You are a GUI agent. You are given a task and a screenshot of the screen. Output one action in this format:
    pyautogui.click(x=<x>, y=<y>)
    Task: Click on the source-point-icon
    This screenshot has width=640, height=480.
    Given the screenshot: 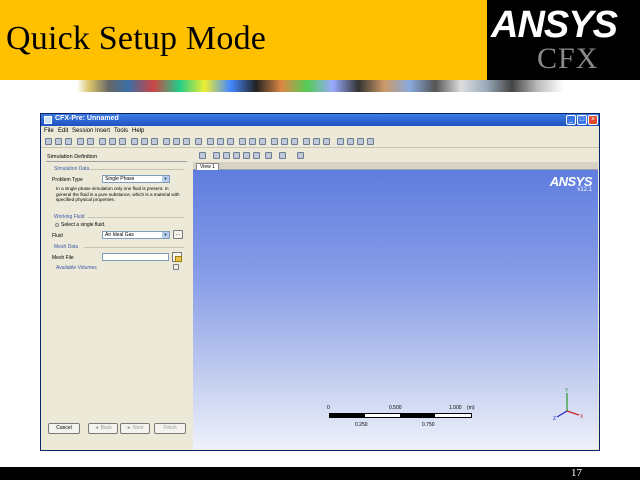 What is the action you would take?
    pyautogui.click(x=166, y=141)
    